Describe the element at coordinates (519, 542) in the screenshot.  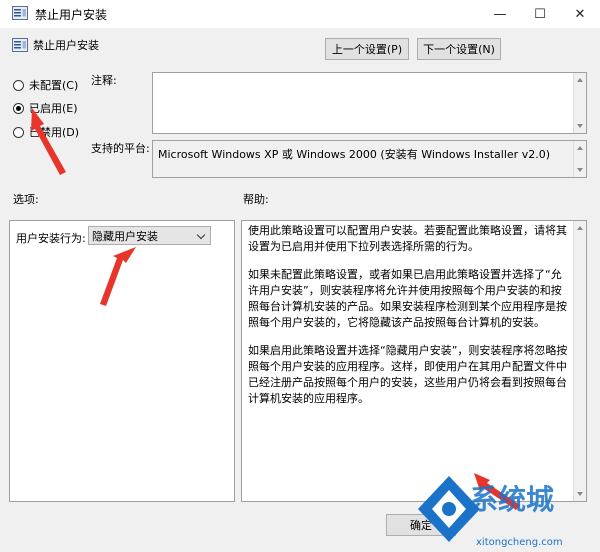
I see `watermark-domain: xitongcheng.com` at that location.